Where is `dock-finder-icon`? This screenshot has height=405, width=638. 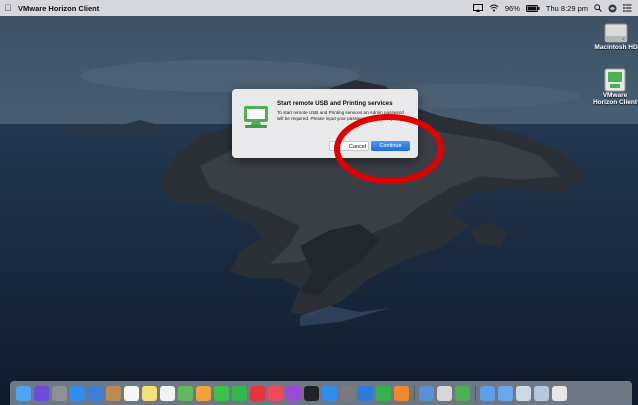 dock-finder-icon is located at coordinates (23, 393).